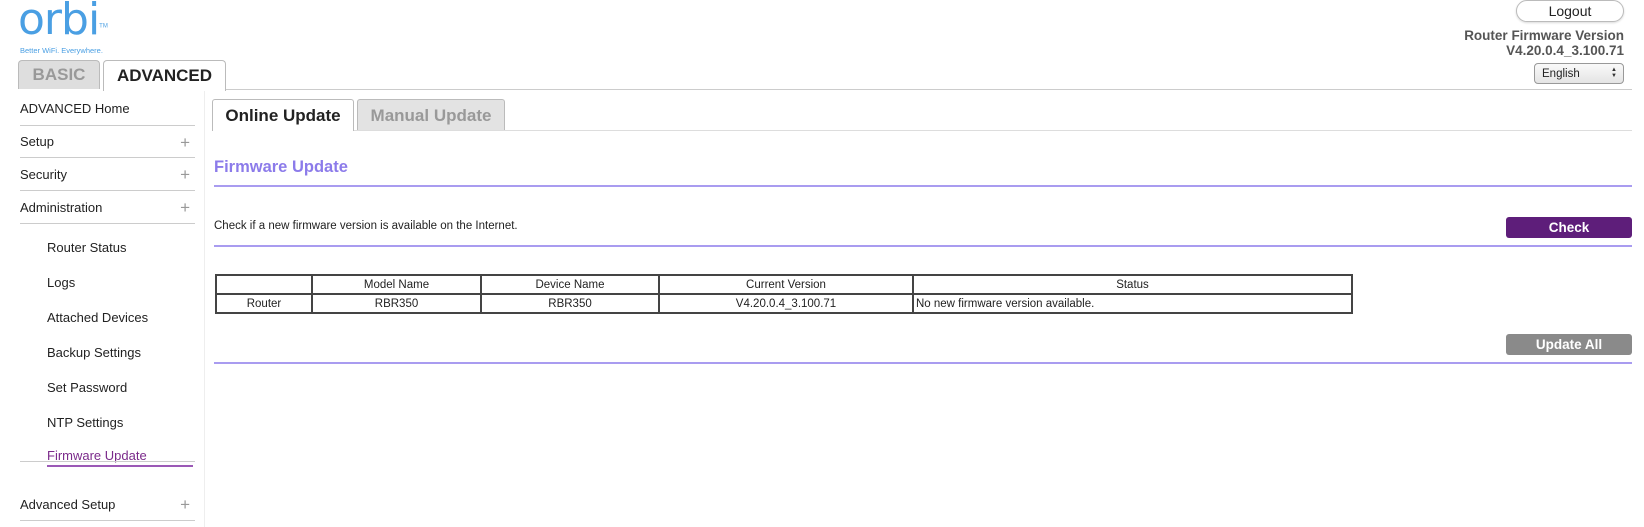 The image size is (1644, 527). Describe the element at coordinates (107, 207) in the screenshot. I see `sidebar-item-administration: Administration +` at that location.